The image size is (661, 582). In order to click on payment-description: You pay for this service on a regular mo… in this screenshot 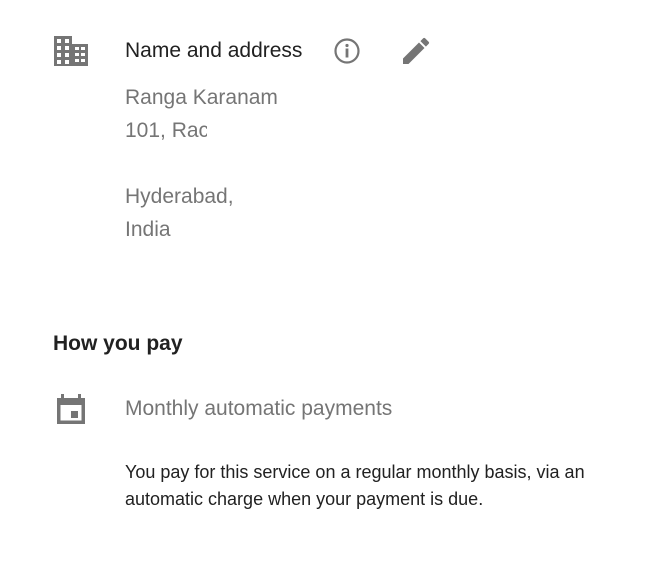, I will do `click(355, 485)`.